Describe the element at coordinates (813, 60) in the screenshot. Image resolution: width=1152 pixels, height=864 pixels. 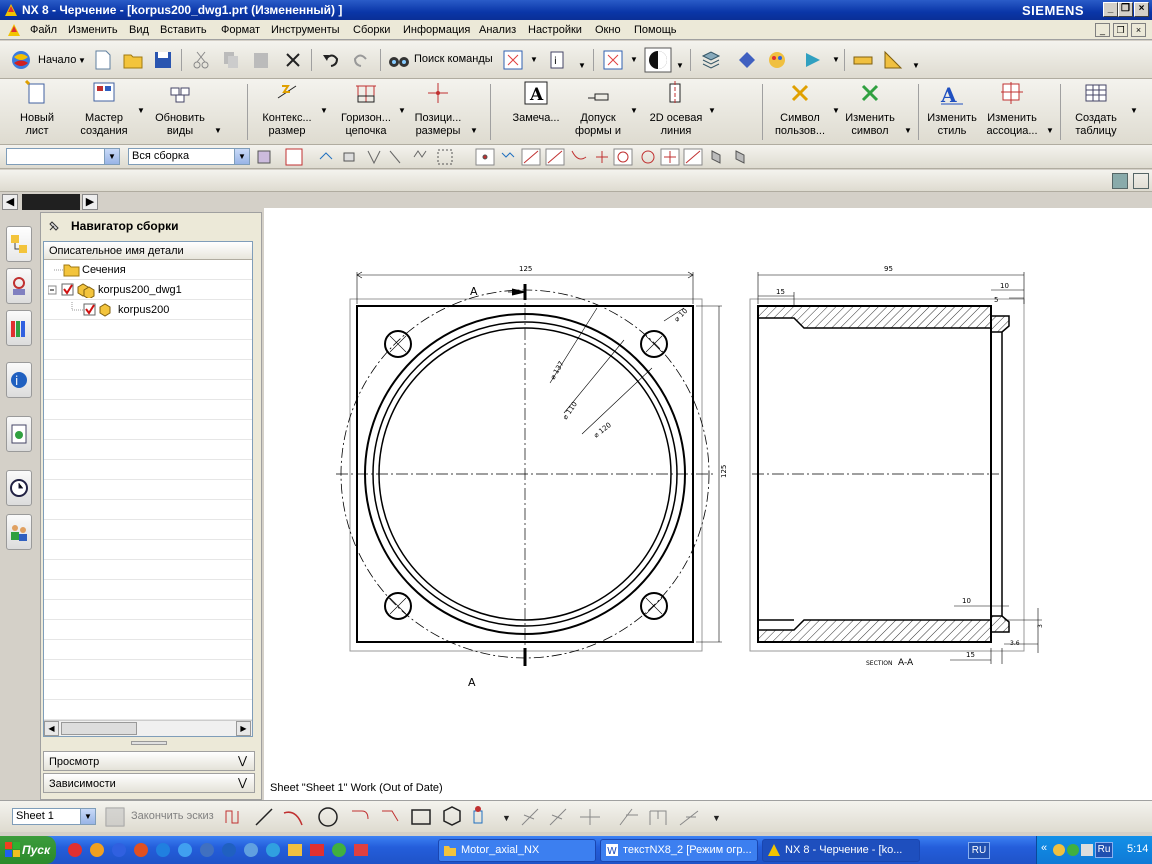
I see `selection-icon` at that location.